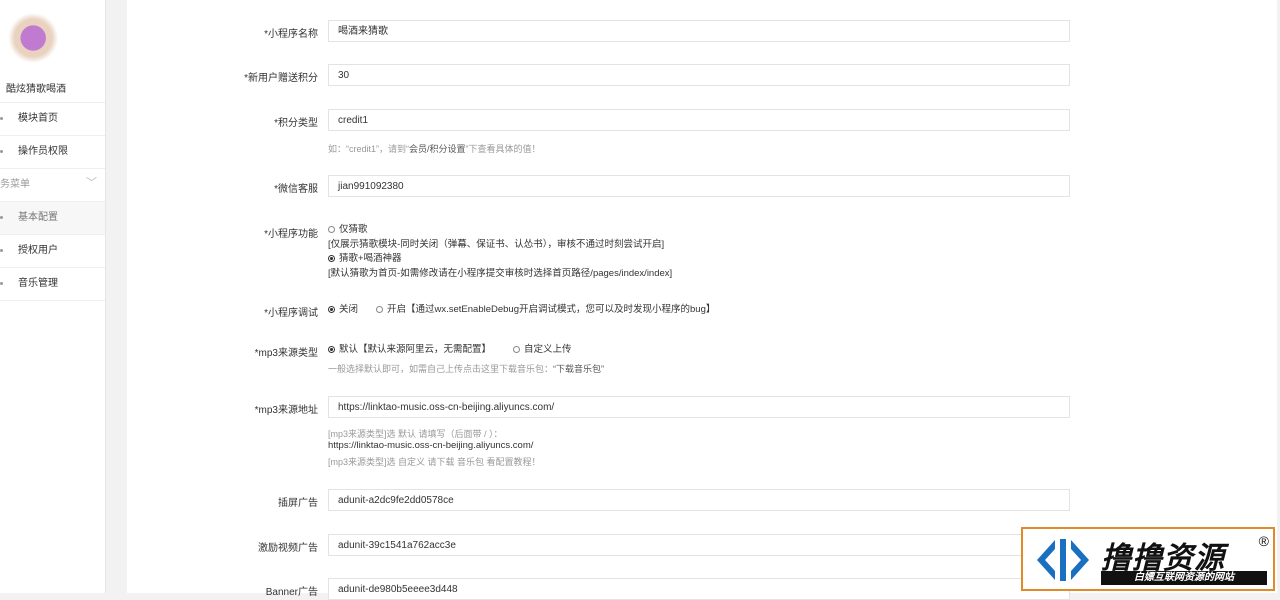 Image resolution: width=1280 pixels, height=600 pixels. Describe the element at coordinates (286, 410) in the screenshot. I see `field-label: *mp3来源地址` at that location.